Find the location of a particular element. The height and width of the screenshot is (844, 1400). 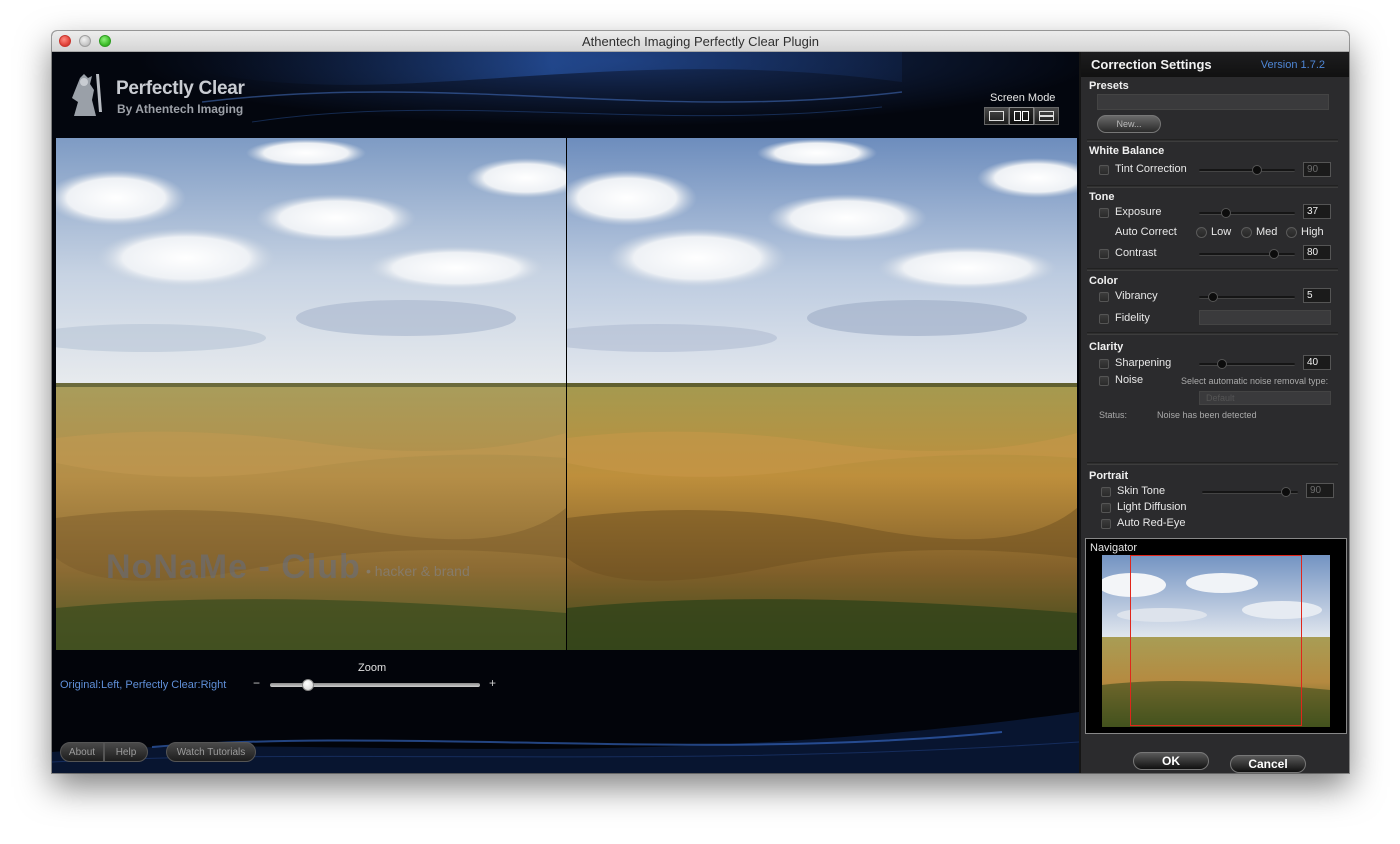

exposure-label: Exposure is located at coordinates (1138, 212).